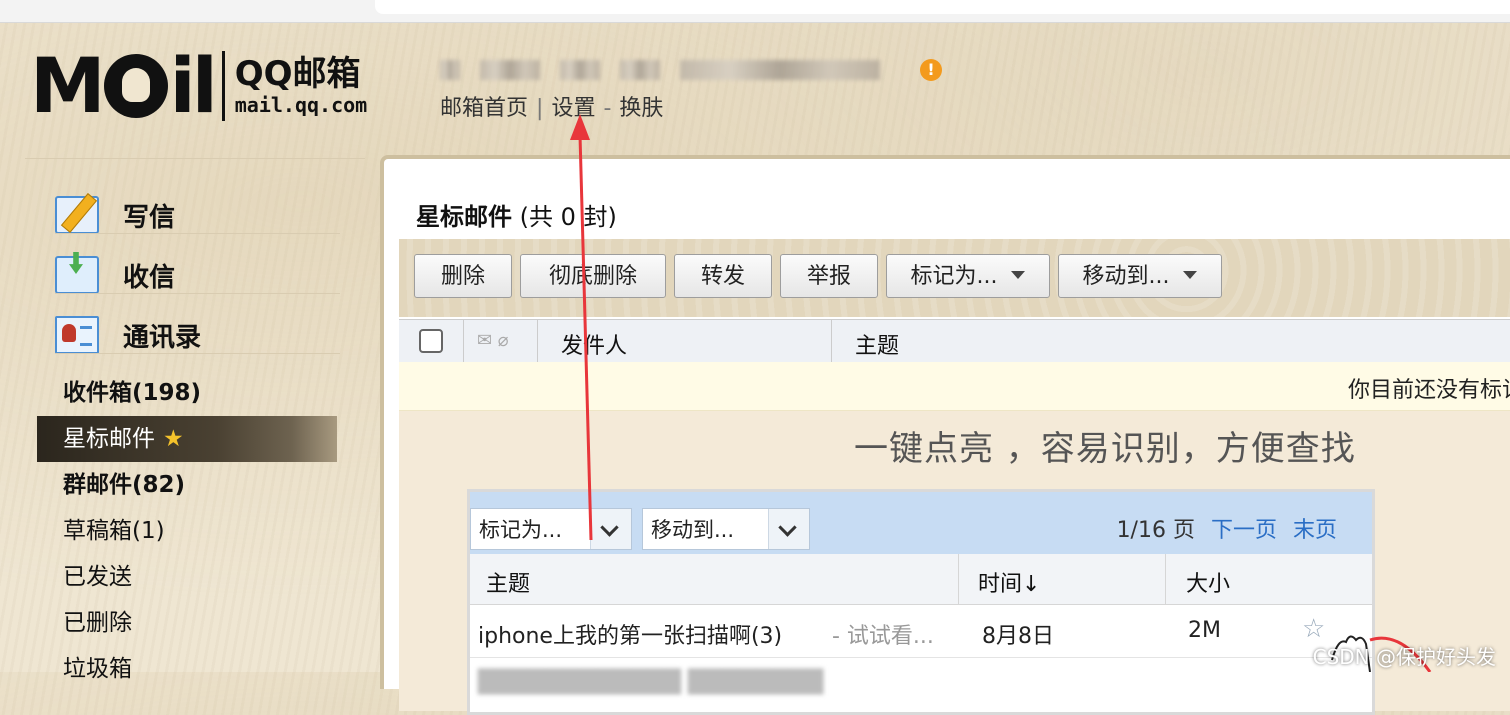 The width and height of the screenshot is (1510, 715). I want to click on star-outline-icon: ☆, so click(1314, 629).